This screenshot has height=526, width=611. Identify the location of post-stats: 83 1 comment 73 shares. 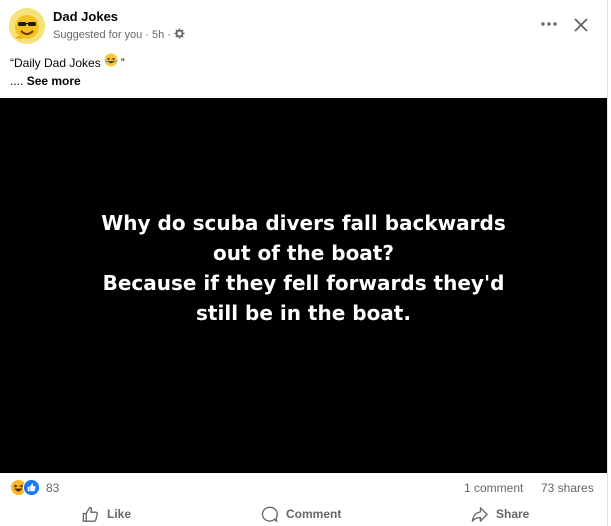
(303, 487).